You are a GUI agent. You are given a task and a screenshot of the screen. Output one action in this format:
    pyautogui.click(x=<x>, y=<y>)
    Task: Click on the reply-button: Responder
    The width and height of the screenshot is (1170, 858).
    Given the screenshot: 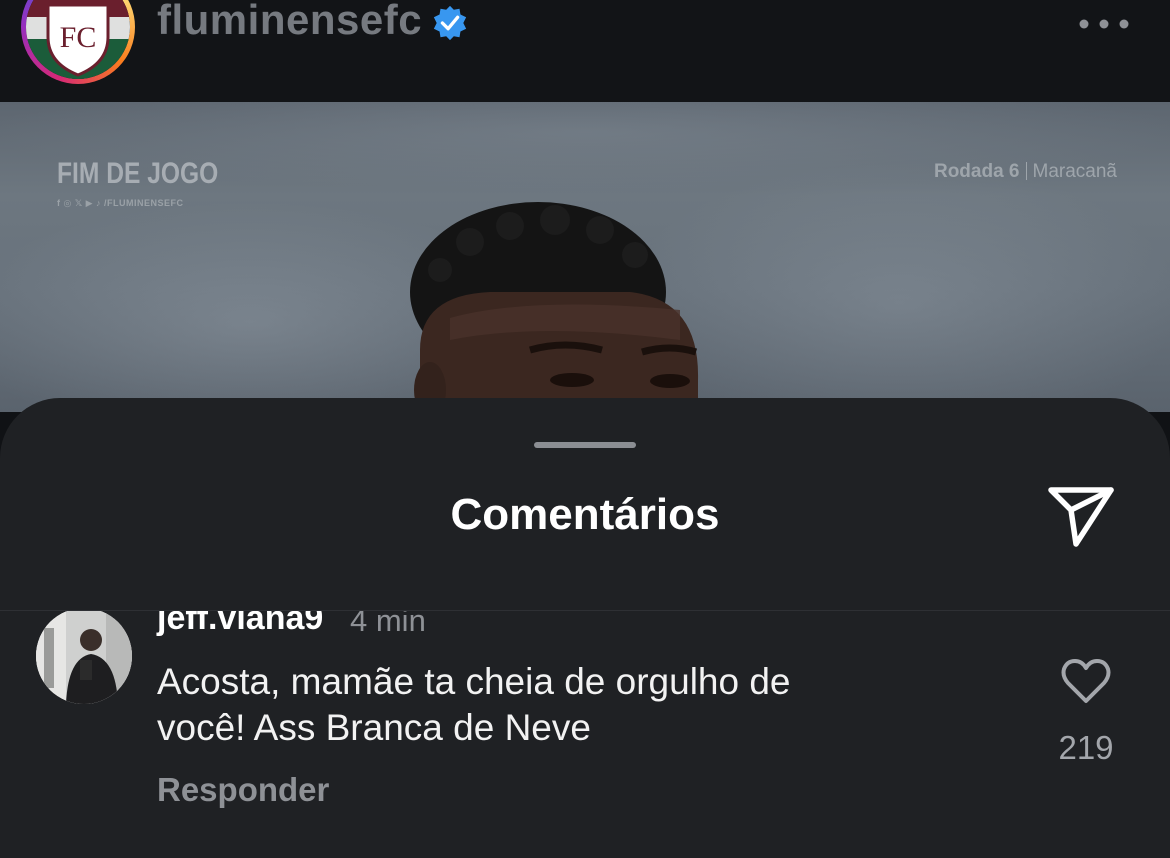 What is the action you would take?
    pyautogui.click(x=243, y=790)
    